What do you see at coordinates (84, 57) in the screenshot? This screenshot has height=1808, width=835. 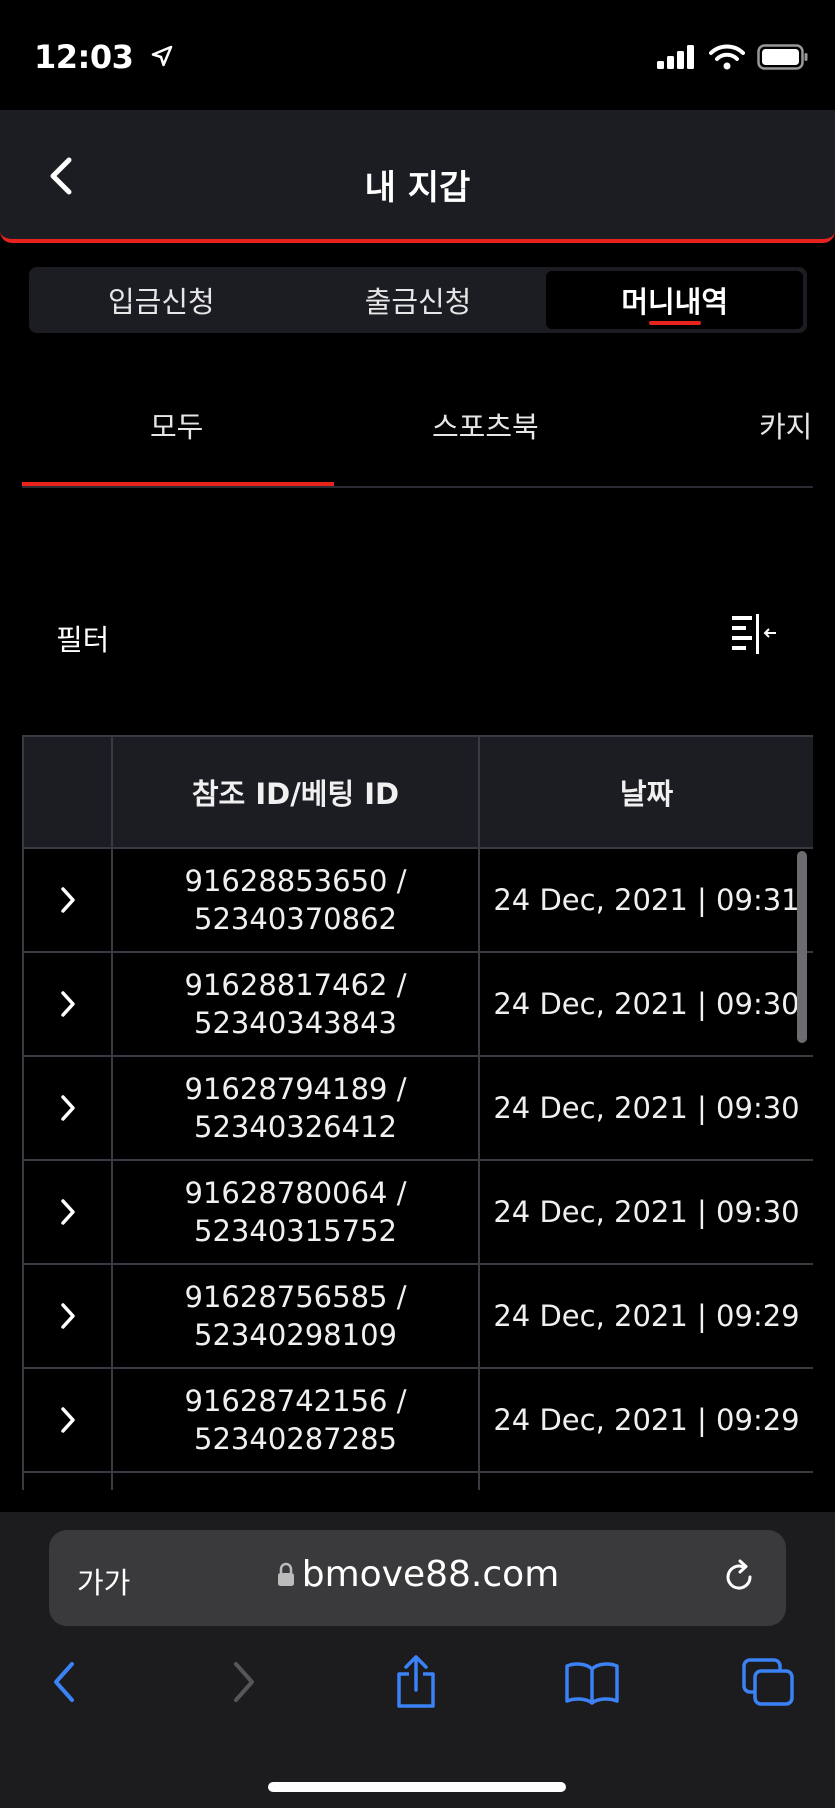 I see `clock-text: 12:03` at bounding box center [84, 57].